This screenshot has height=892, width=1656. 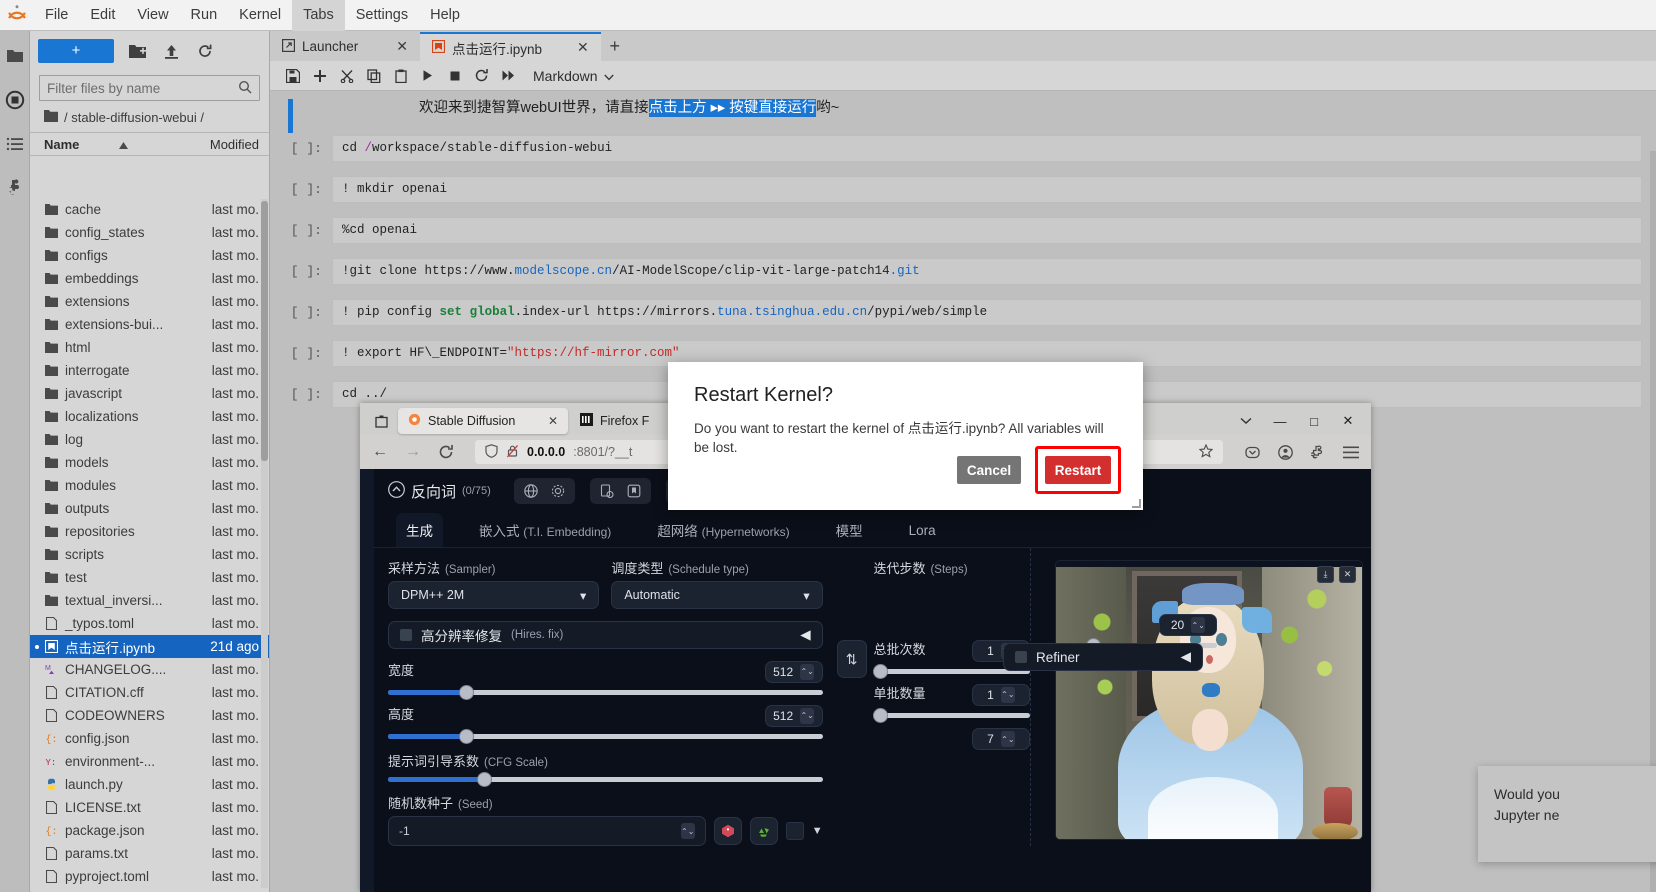 What do you see at coordinates (152, 15) in the screenshot?
I see `menu-view: View` at bounding box center [152, 15].